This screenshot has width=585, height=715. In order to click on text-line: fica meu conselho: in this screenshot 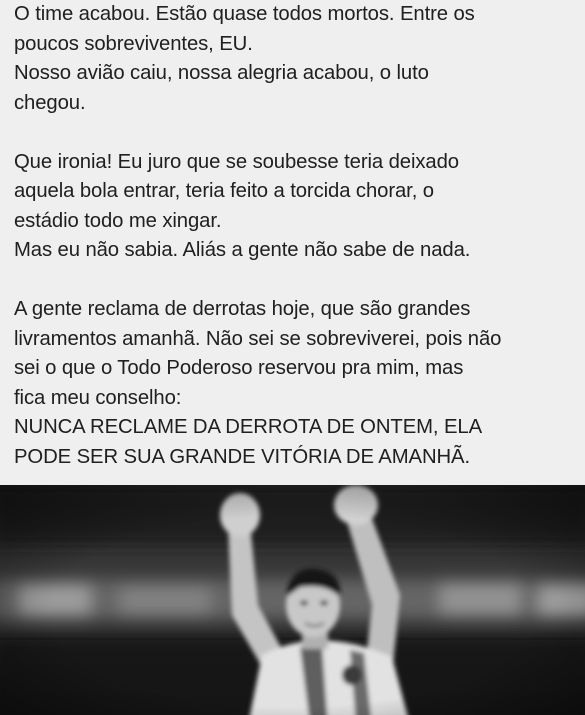, I will do `click(98, 397)`.